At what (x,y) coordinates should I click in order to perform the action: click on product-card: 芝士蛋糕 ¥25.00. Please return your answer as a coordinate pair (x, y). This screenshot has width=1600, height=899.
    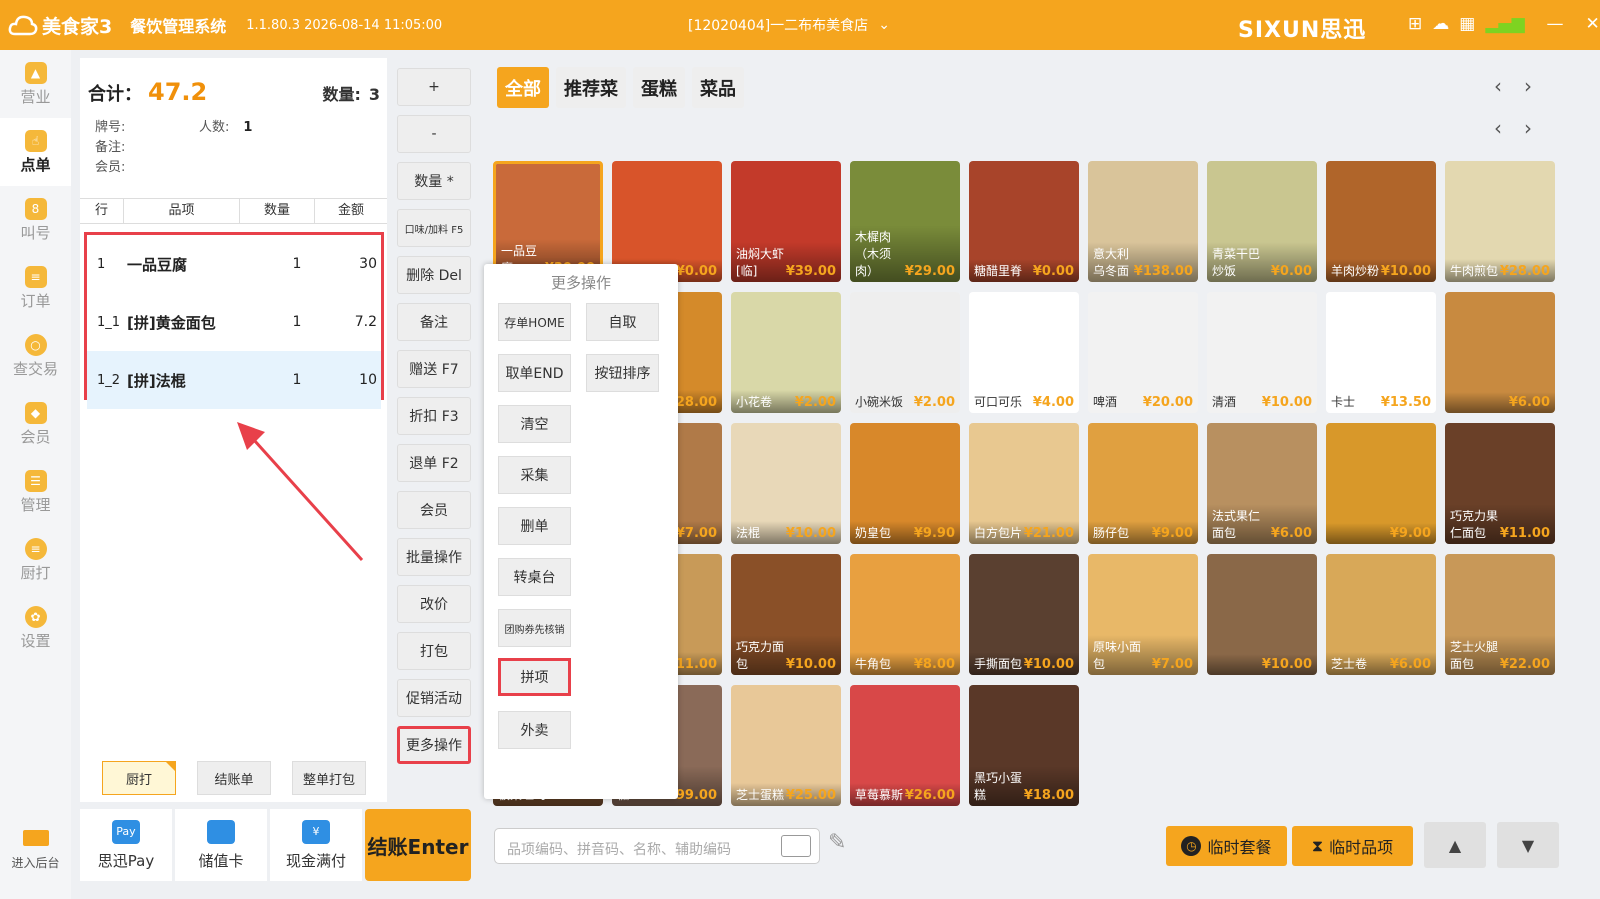
    Looking at the image, I should click on (786, 745).